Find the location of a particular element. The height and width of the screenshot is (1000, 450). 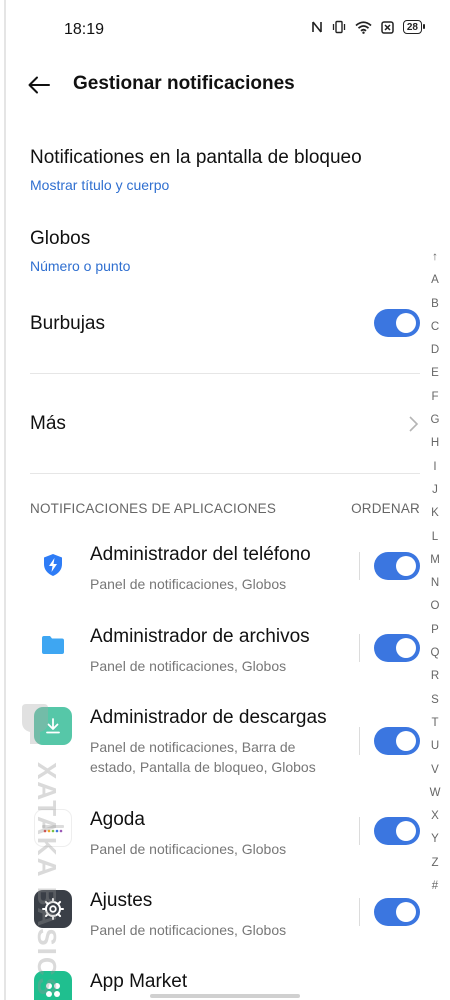

app-name: Ajustes is located at coordinates (121, 900).